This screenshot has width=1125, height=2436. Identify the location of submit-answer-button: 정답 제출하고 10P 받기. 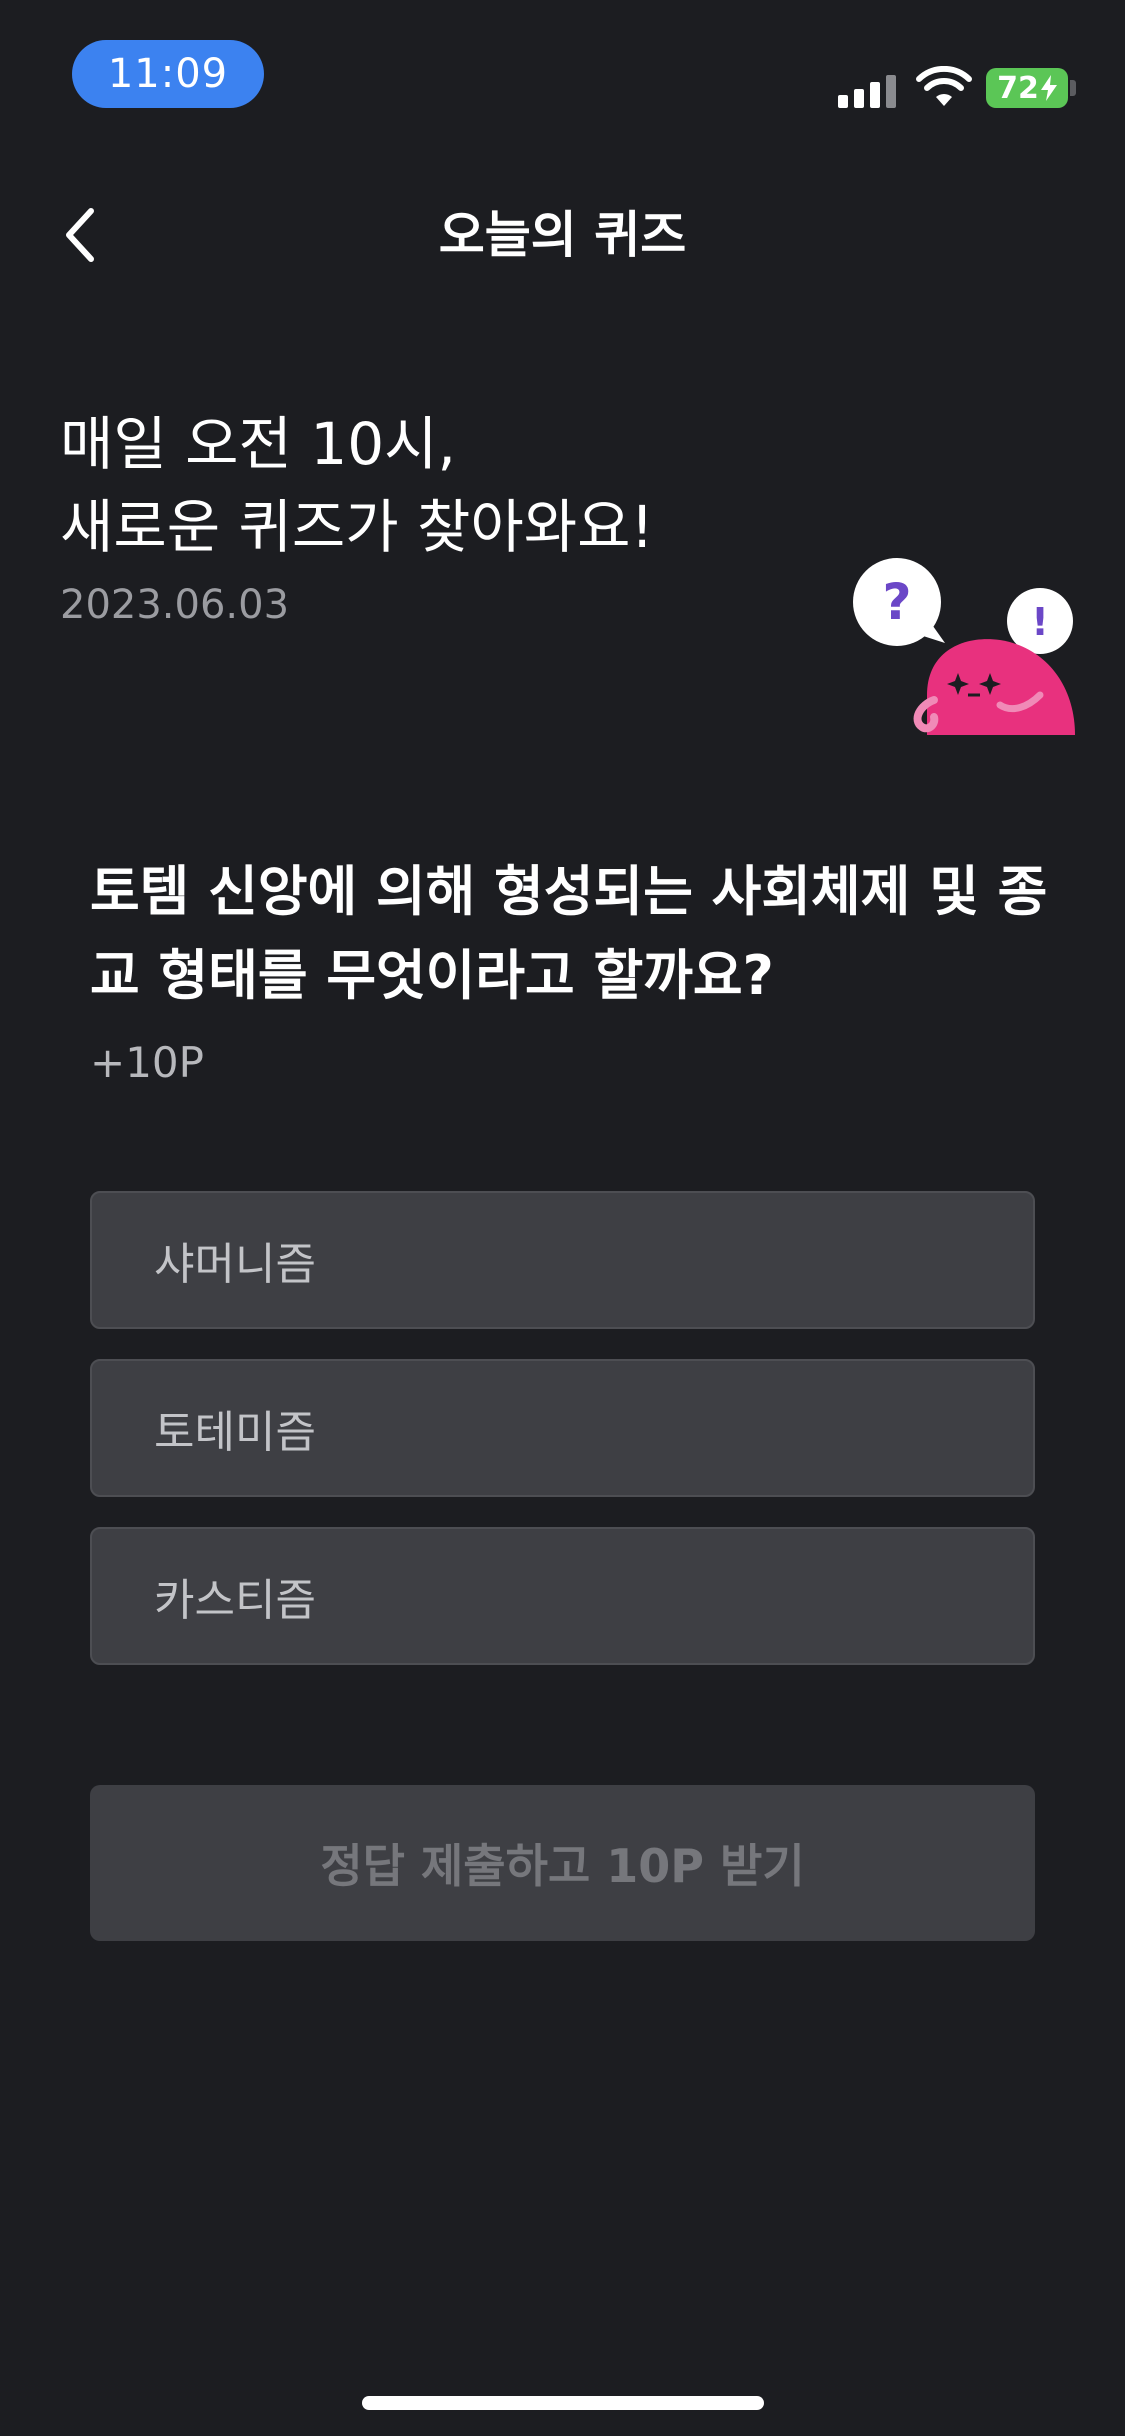
(562, 1863).